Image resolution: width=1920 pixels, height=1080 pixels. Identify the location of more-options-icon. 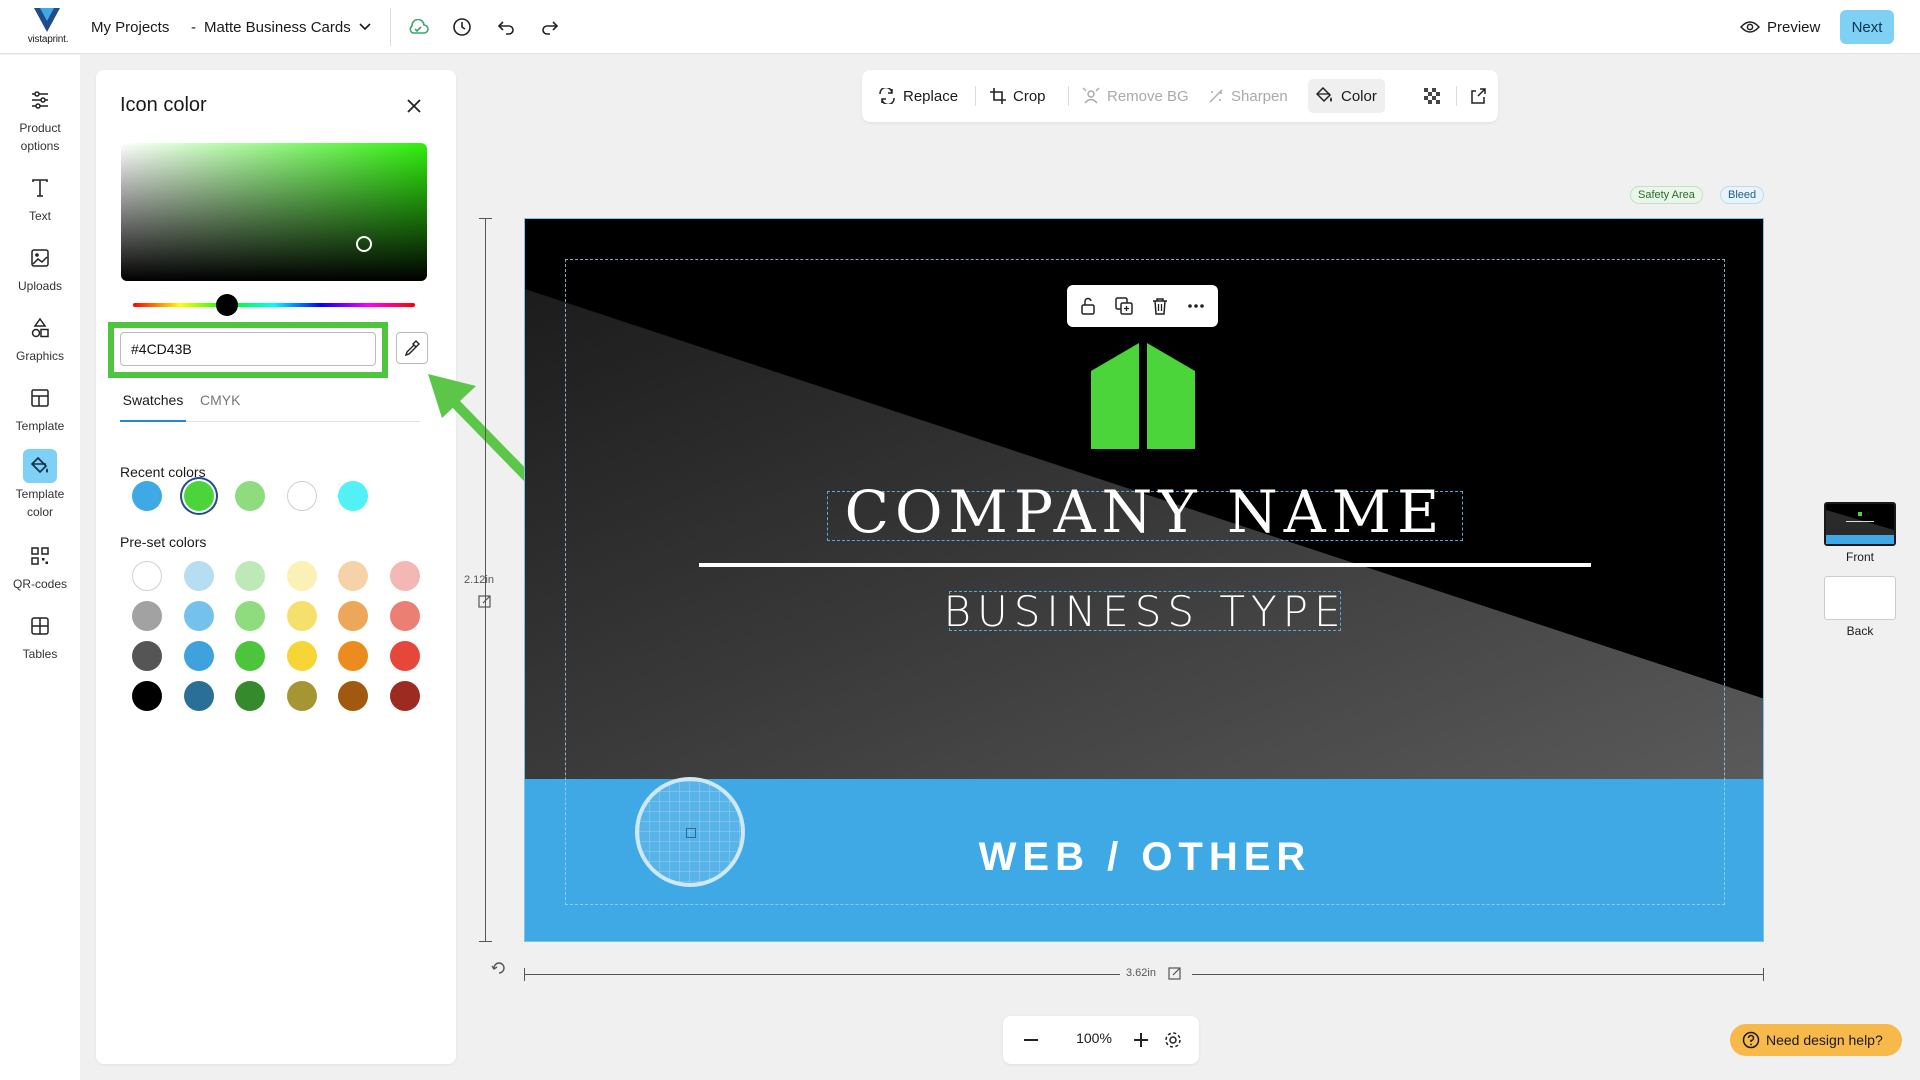
(1196, 306).